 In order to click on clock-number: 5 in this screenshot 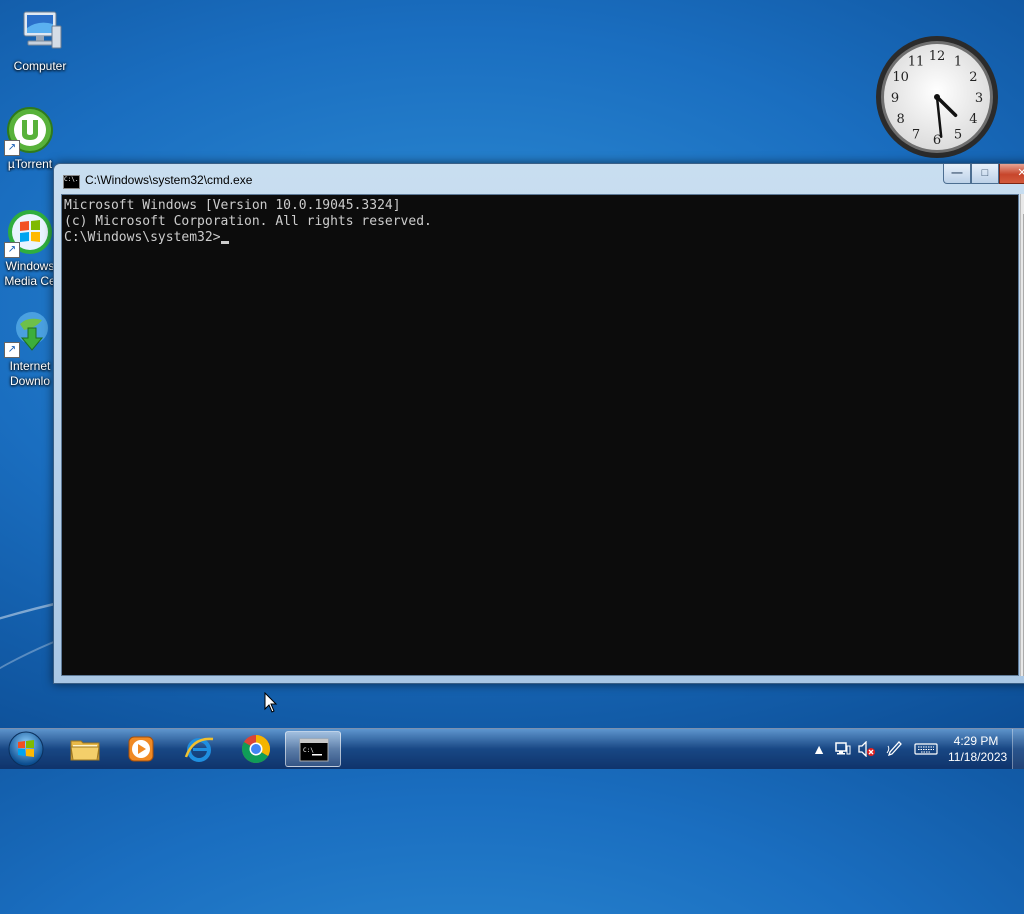, I will do `click(958, 134)`.